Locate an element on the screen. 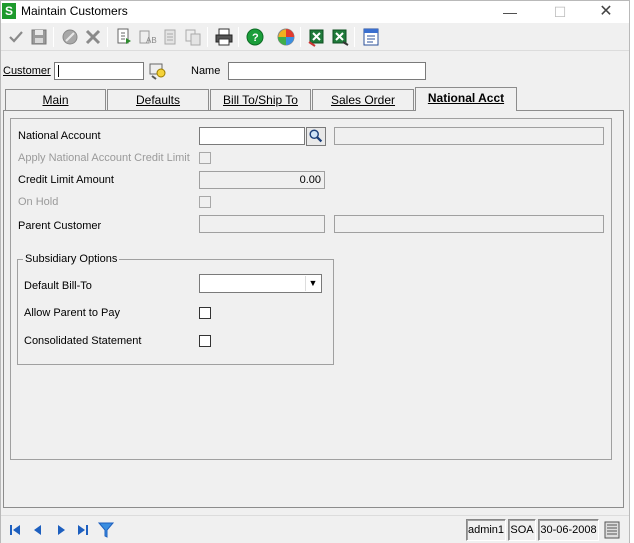 This screenshot has height=543, width=634. tab-bill-to-ship-to: Bill To/Ship To is located at coordinates (260, 99).